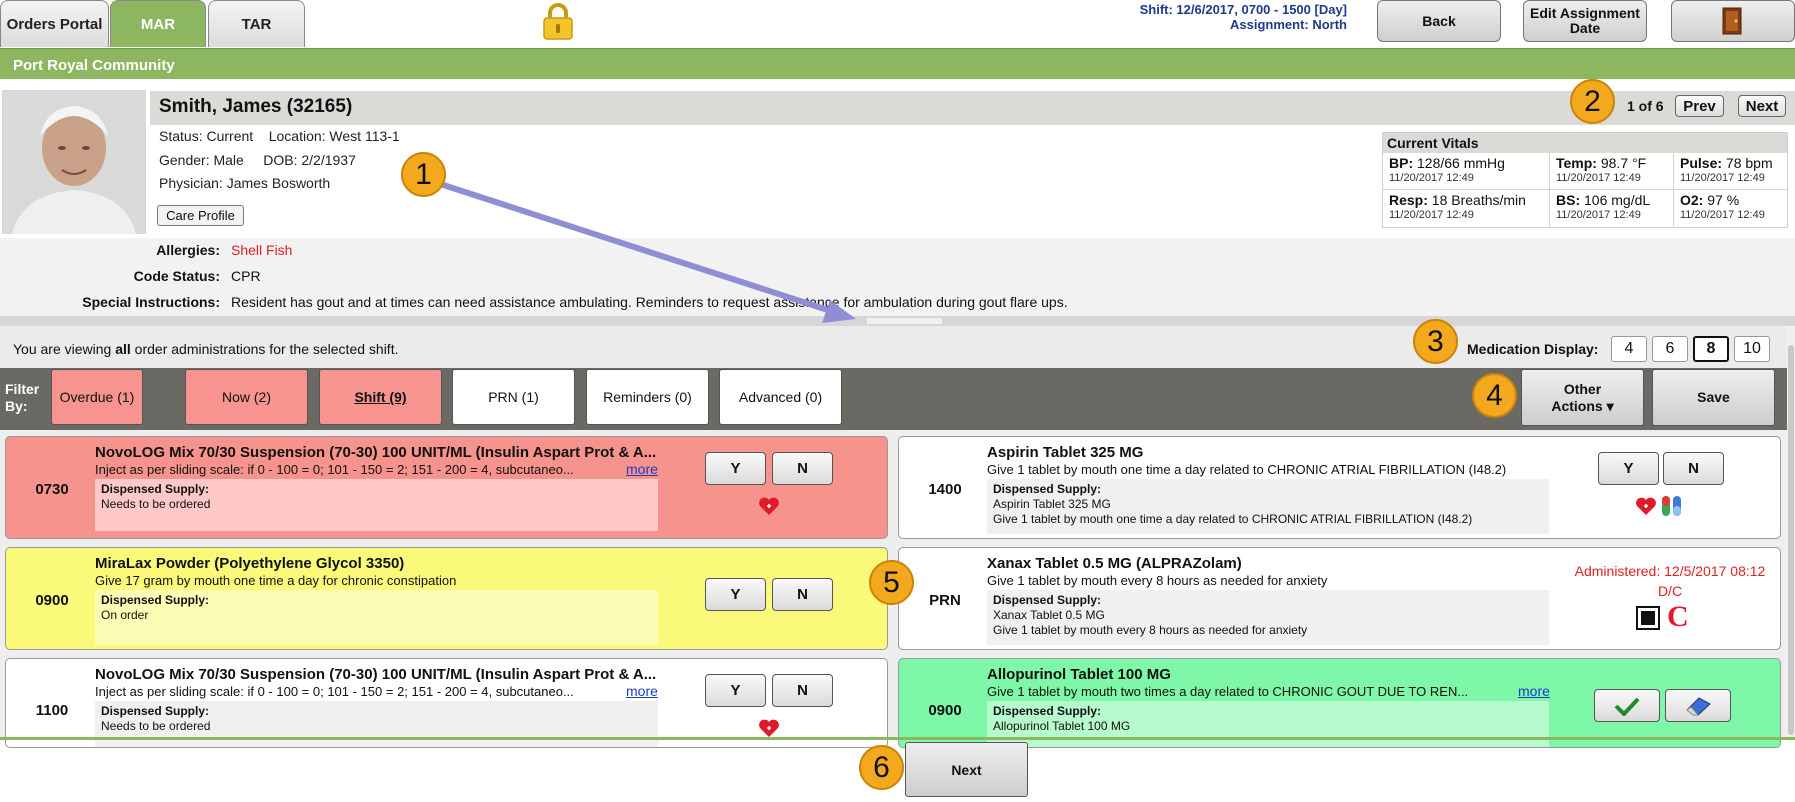 The image size is (1795, 802). Describe the element at coordinates (1730, 171) in the screenshot. I see `vital-pulse: Pulse: 78 bpm 11/20/2017 12:49` at that location.